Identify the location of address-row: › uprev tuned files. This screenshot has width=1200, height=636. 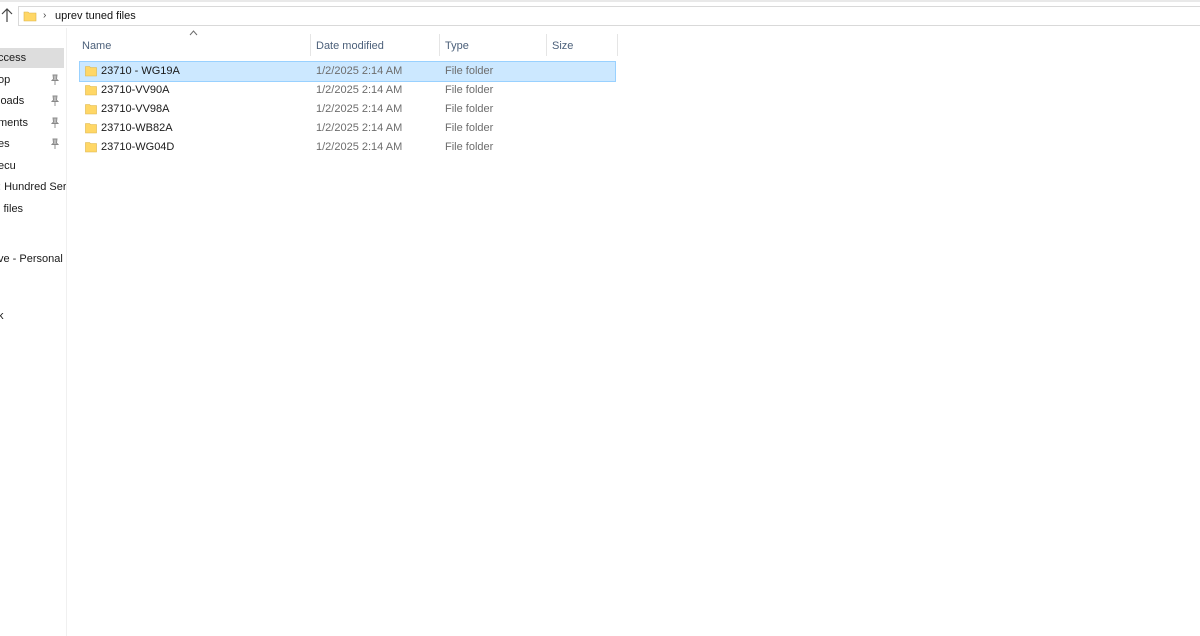
(600, 15).